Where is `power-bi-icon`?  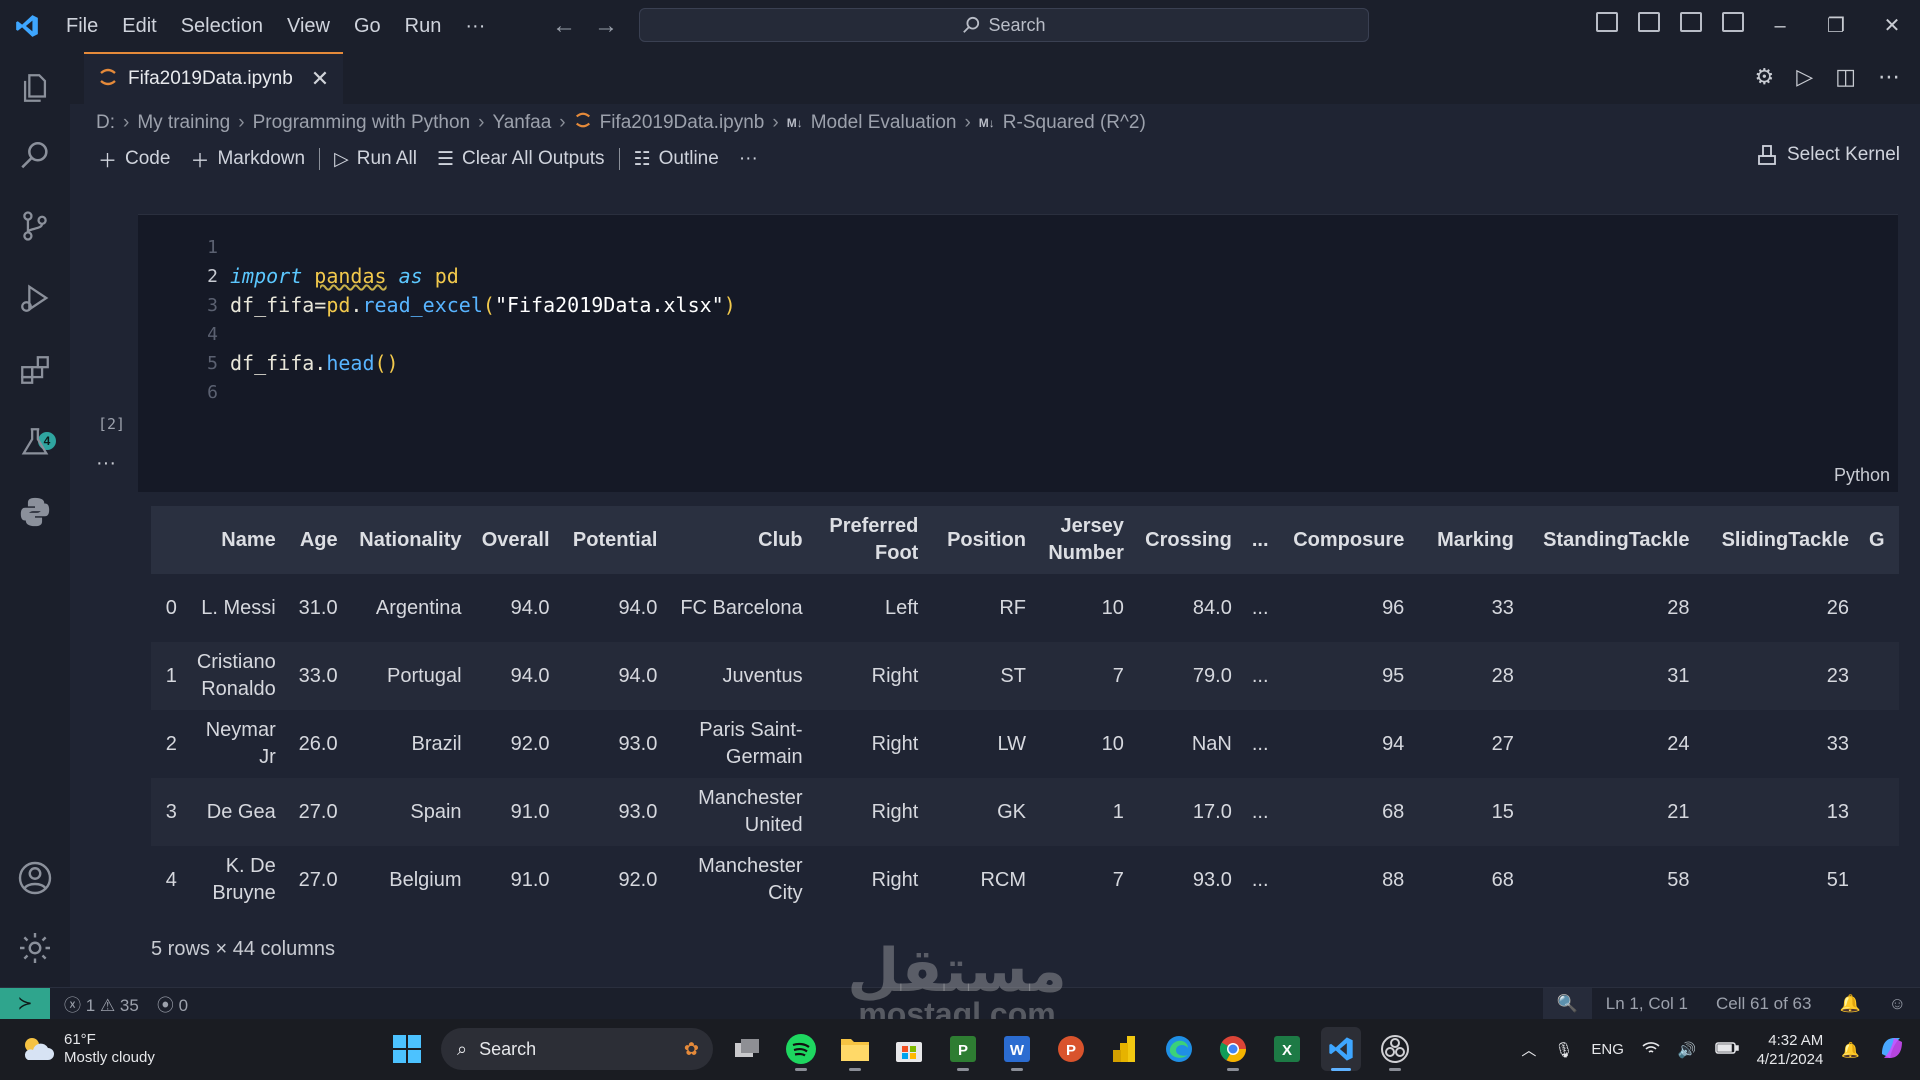
power-bi-icon is located at coordinates (1125, 1049).